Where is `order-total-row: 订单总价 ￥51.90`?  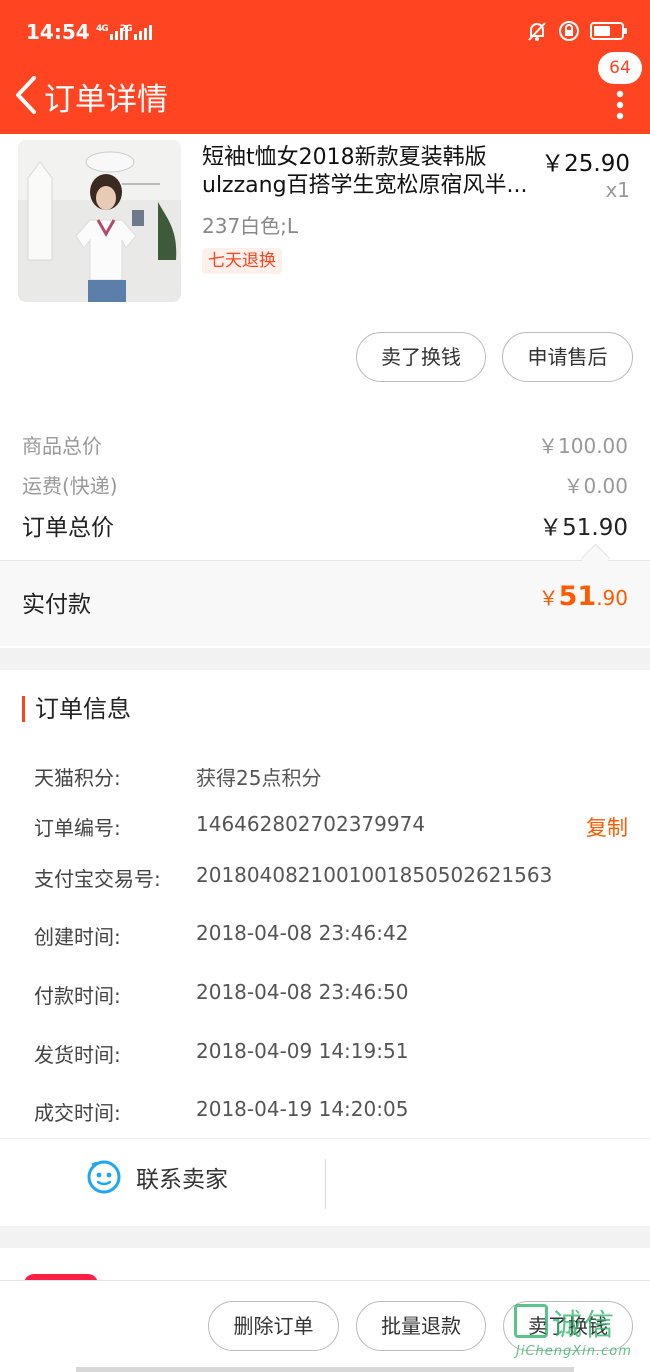 order-total-row: 订单总价 ￥51.90 is located at coordinates (325, 525).